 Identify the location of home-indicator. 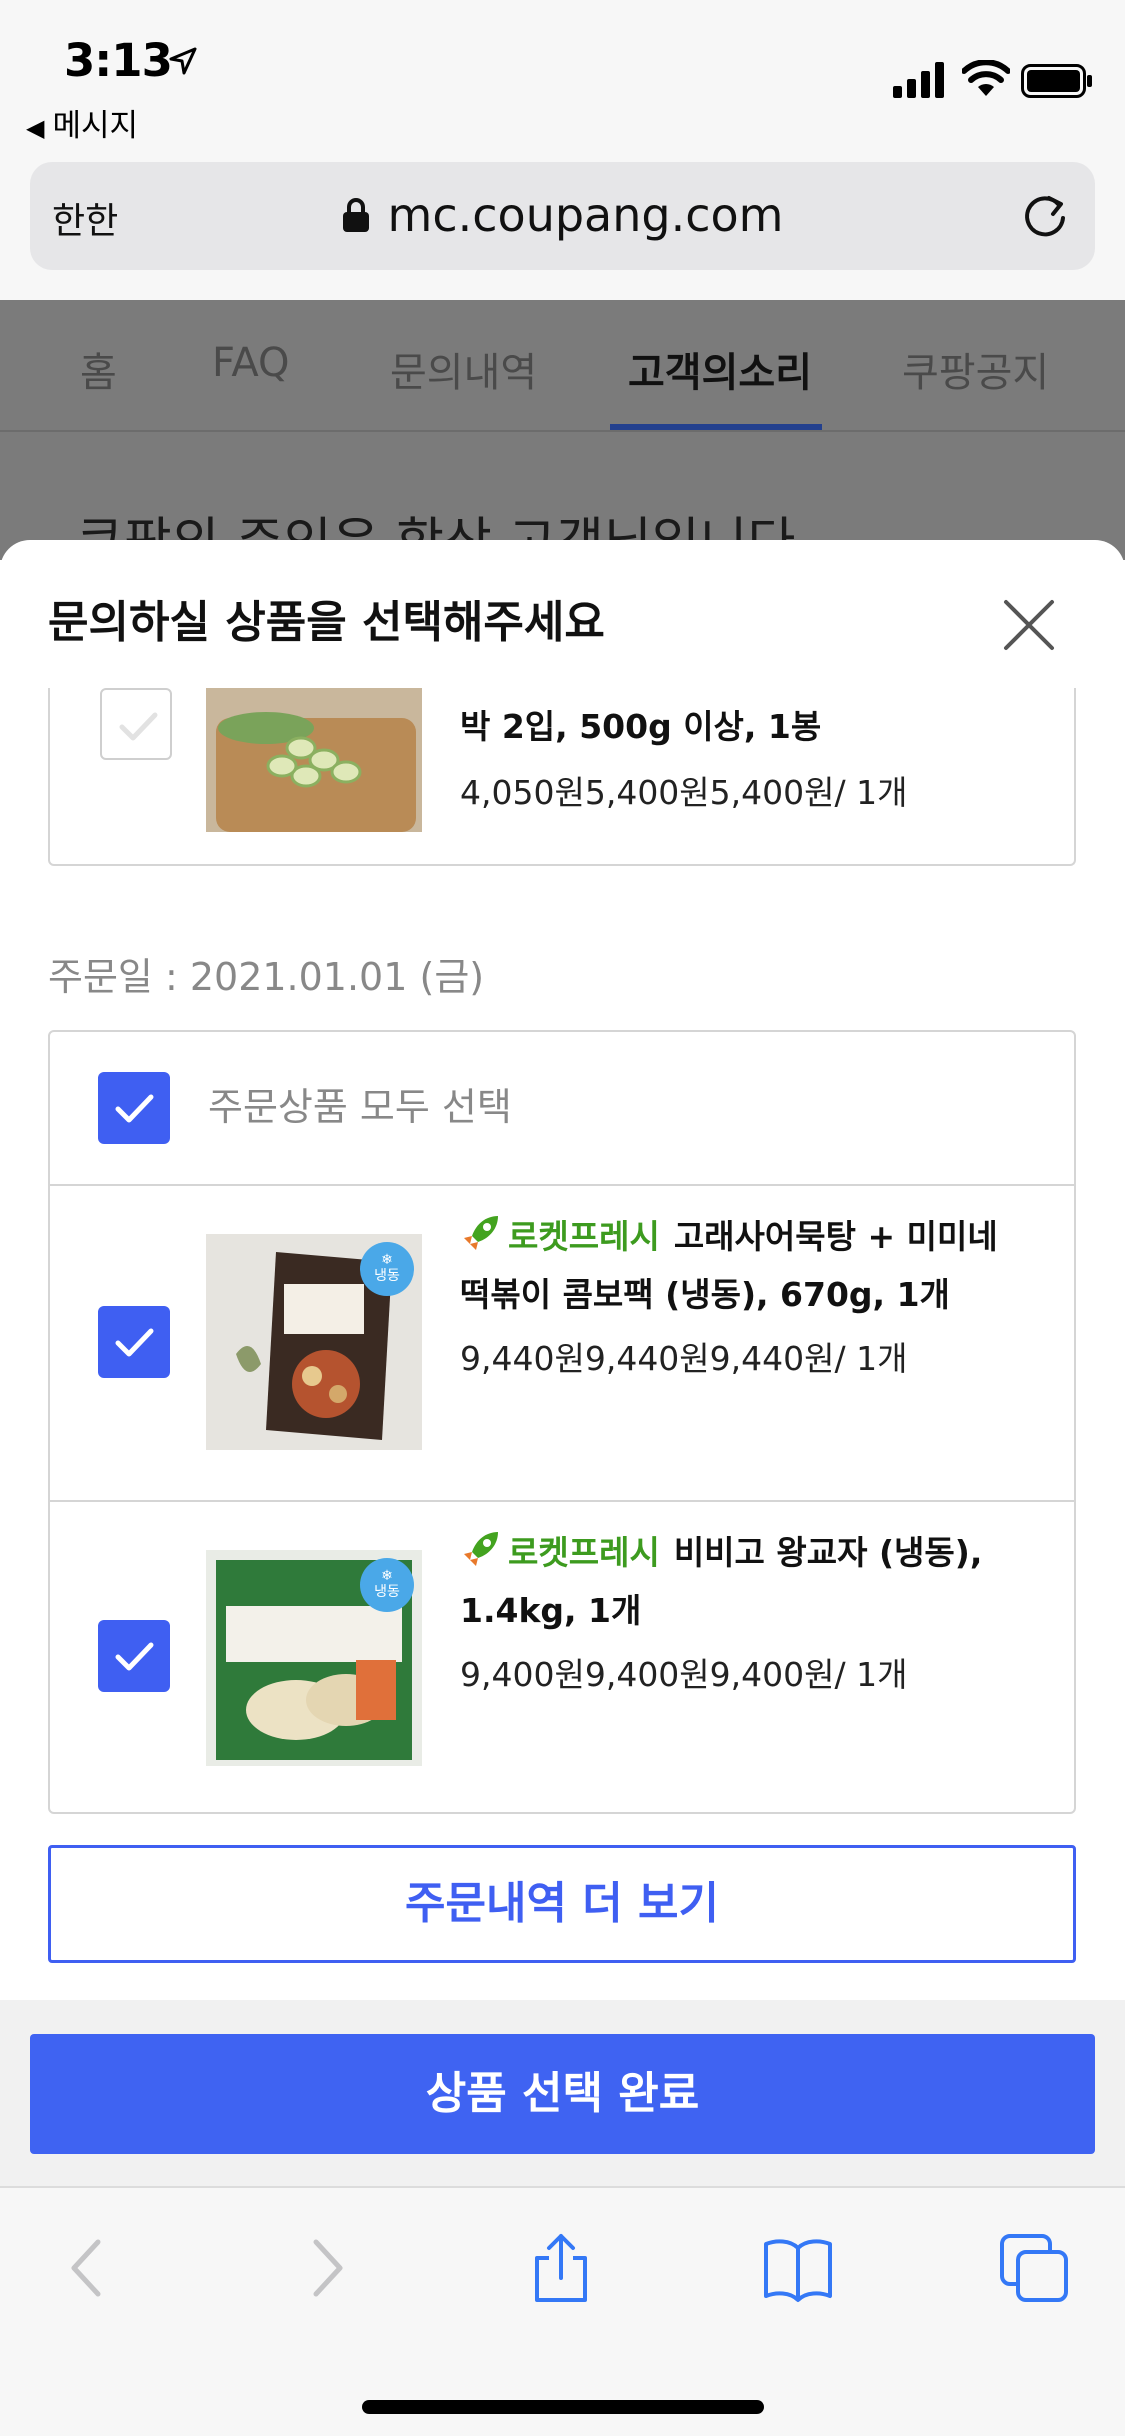
(563, 2407).